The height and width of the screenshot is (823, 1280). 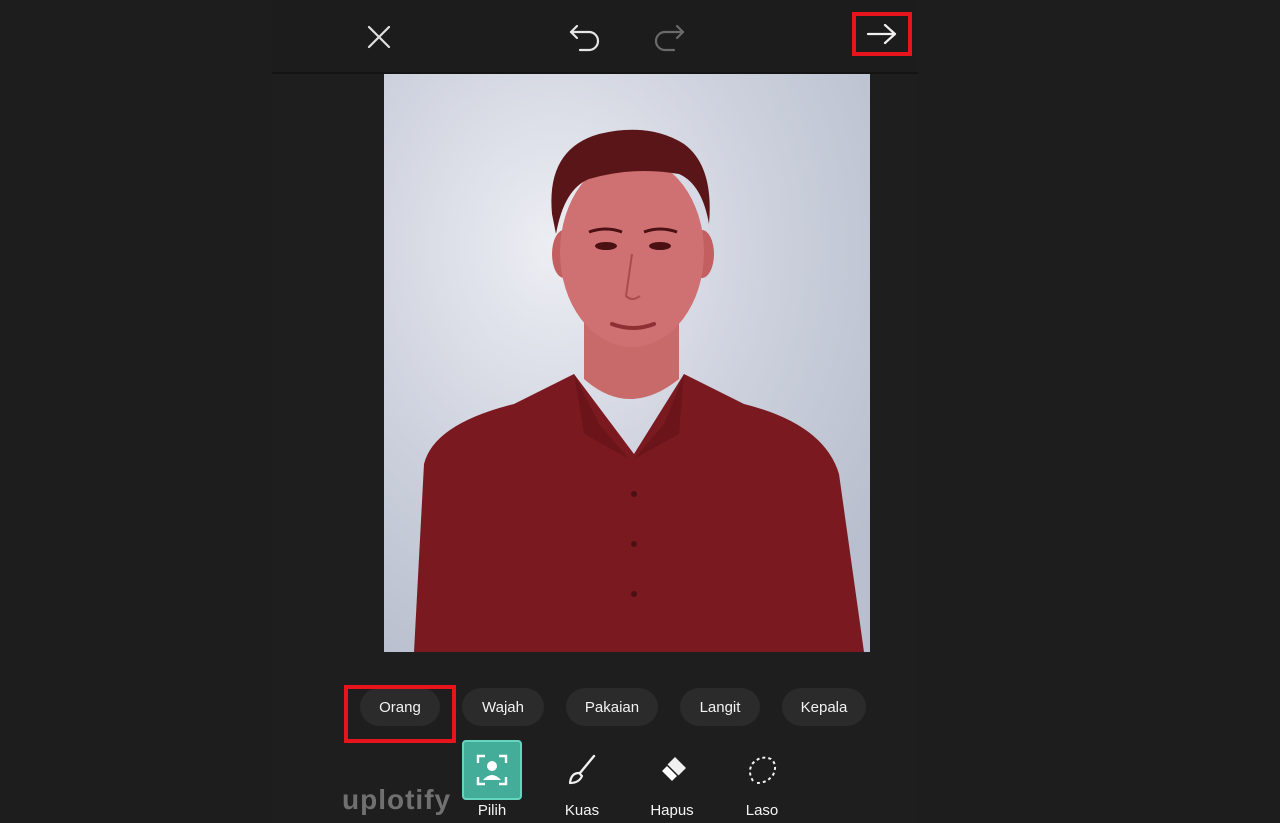 I want to click on close-button, so click(x=379, y=37).